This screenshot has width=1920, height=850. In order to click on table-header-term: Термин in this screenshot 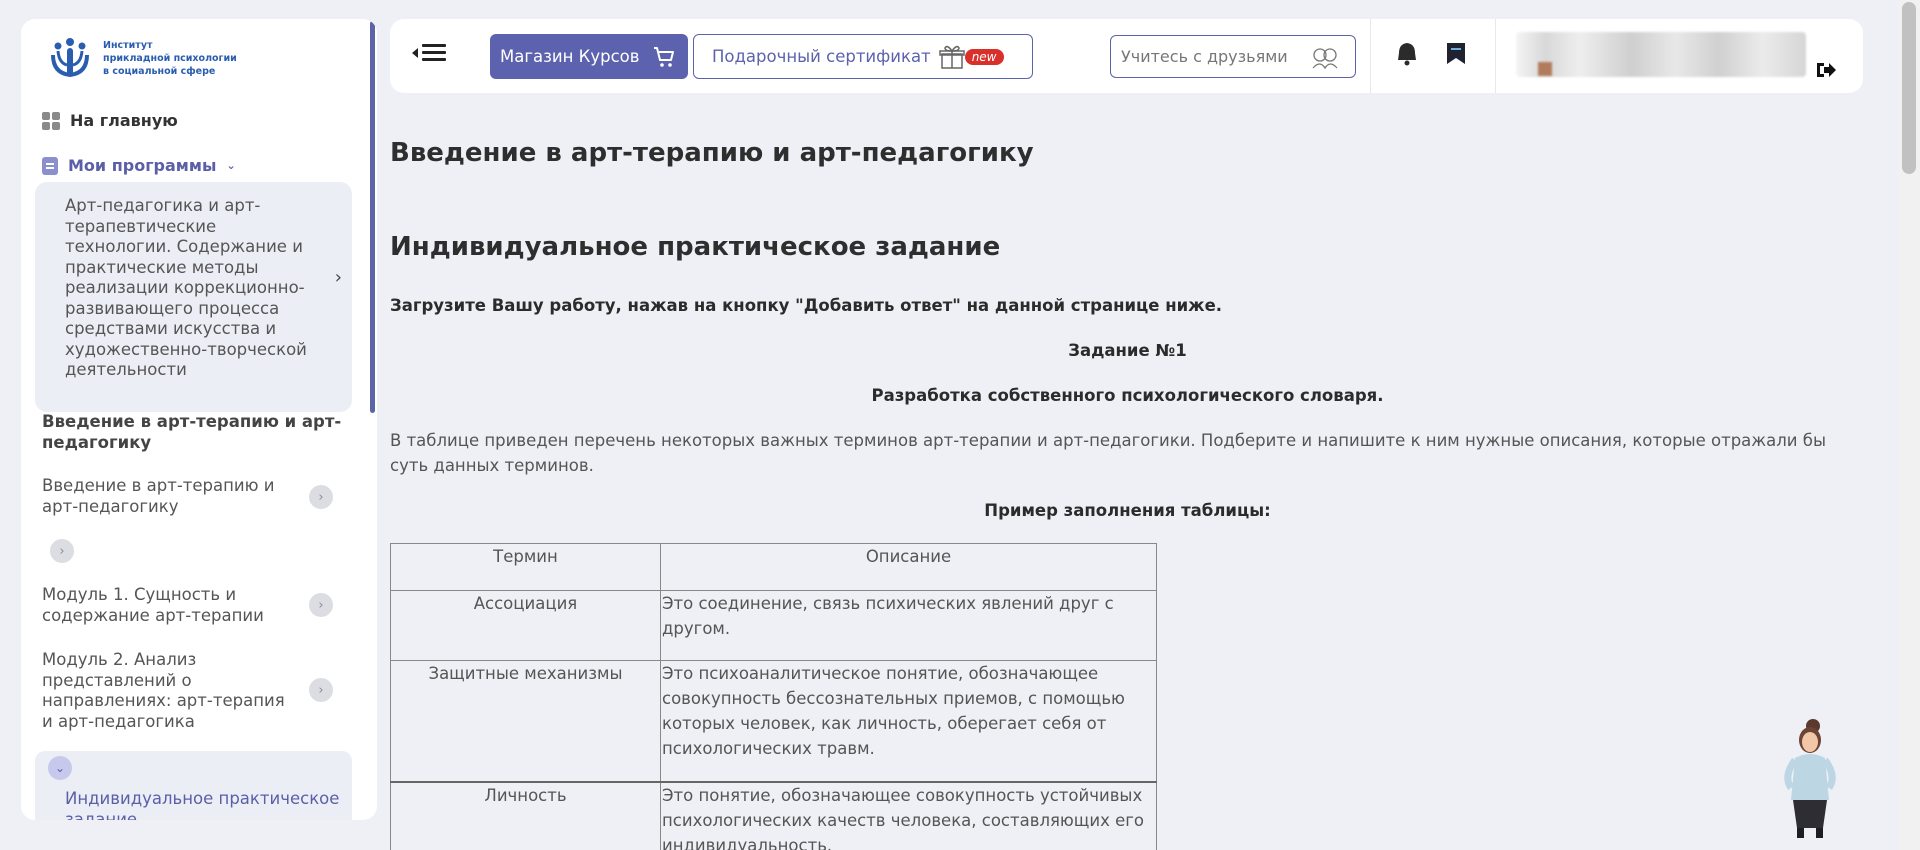, I will do `click(525, 567)`.